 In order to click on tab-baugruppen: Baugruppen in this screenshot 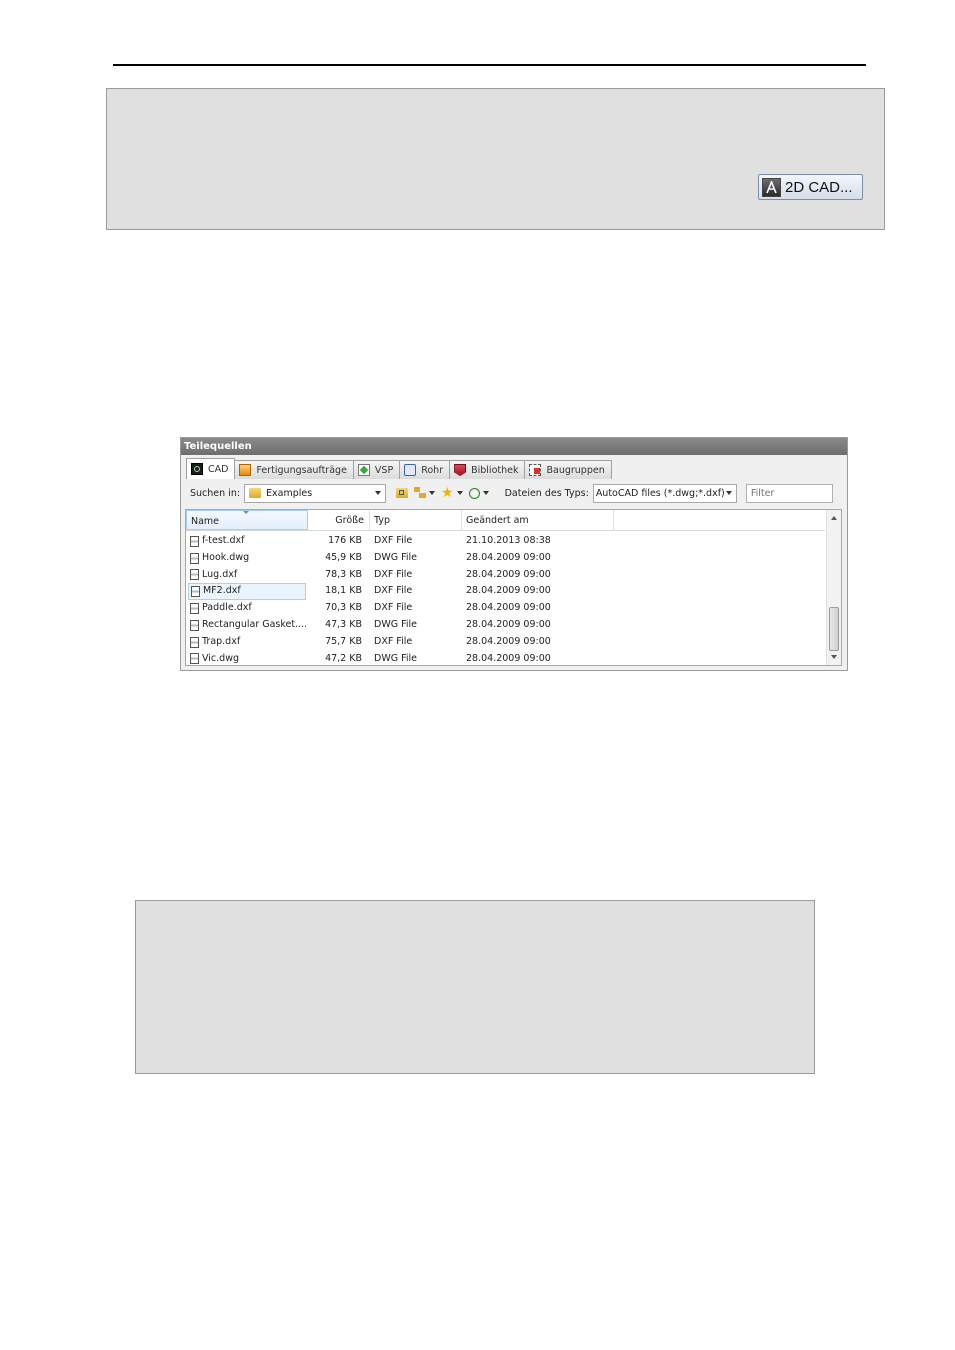, I will do `click(568, 469)`.